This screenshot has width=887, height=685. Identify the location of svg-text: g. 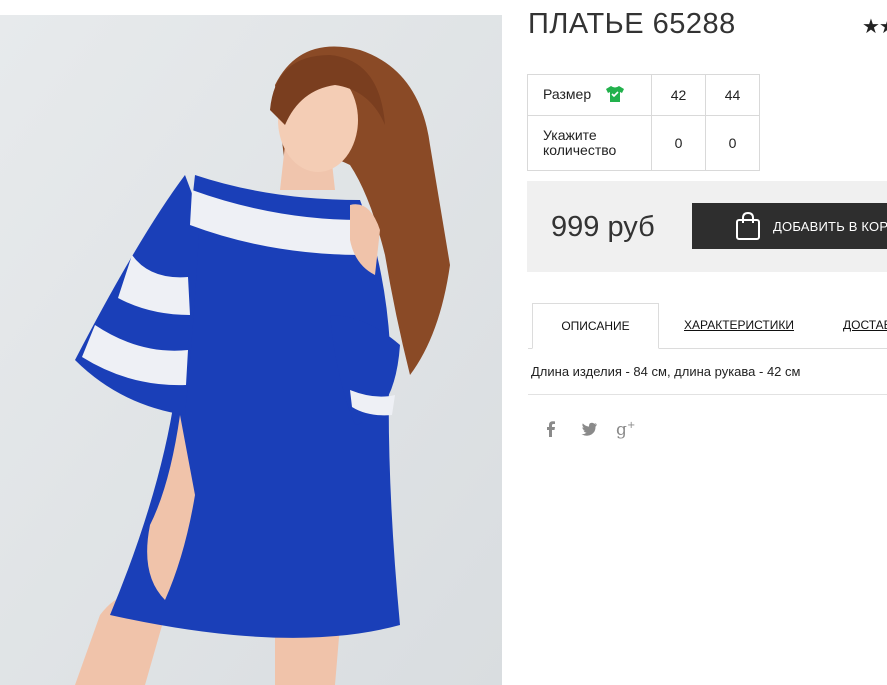
(621, 429).